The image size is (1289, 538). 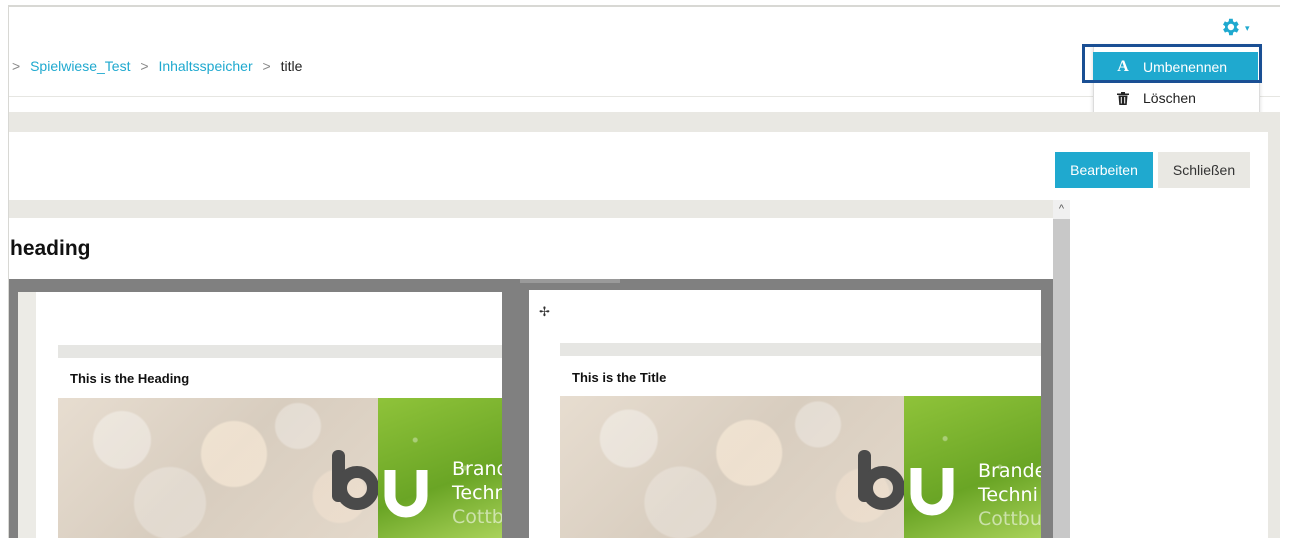 I want to click on menu-item-delete-label: Löschen, so click(x=1169, y=98).